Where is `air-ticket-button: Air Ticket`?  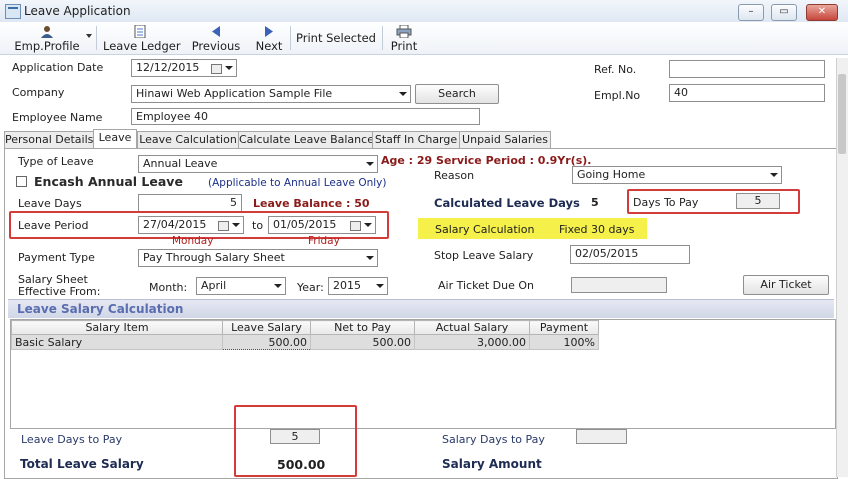 air-ticket-button: Air Ticket is located at coordinates (786, 285).